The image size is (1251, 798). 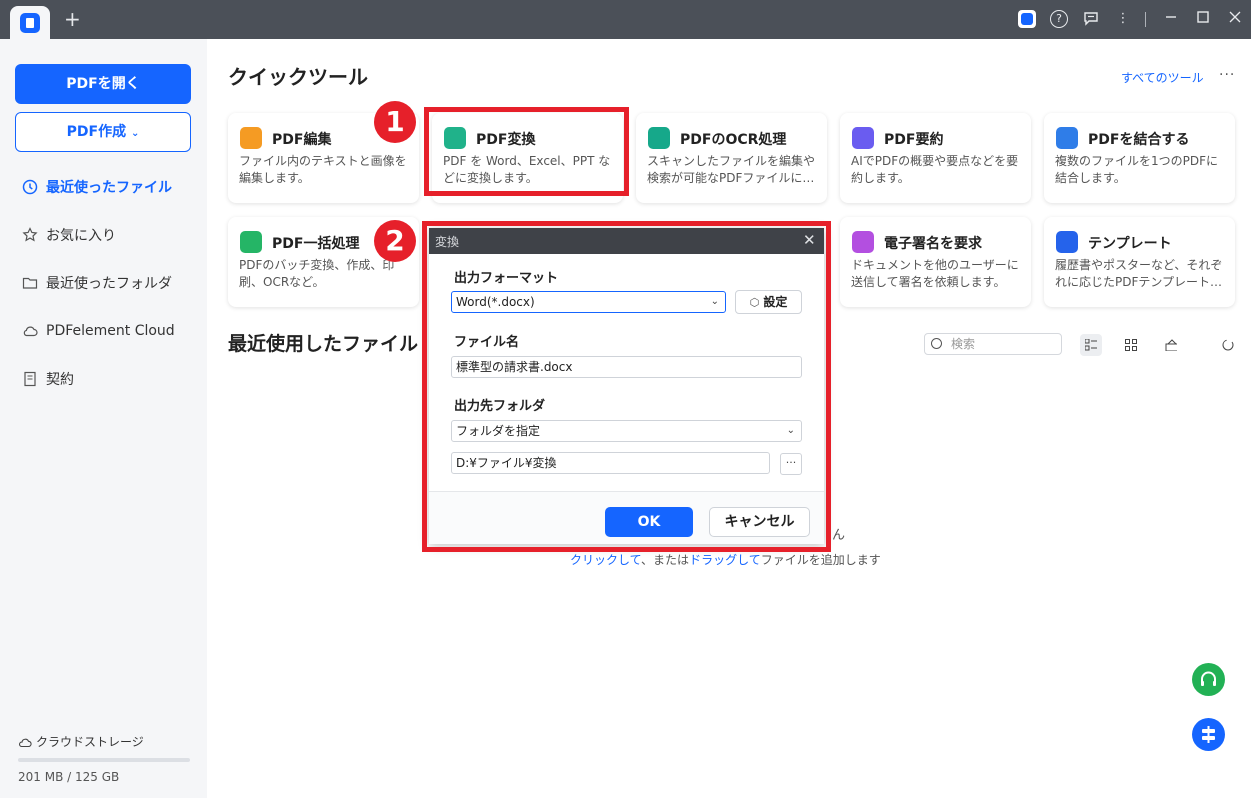 I want to click on sidebar-item-label: PDFelement Cloud, so click(x=110, y=331).